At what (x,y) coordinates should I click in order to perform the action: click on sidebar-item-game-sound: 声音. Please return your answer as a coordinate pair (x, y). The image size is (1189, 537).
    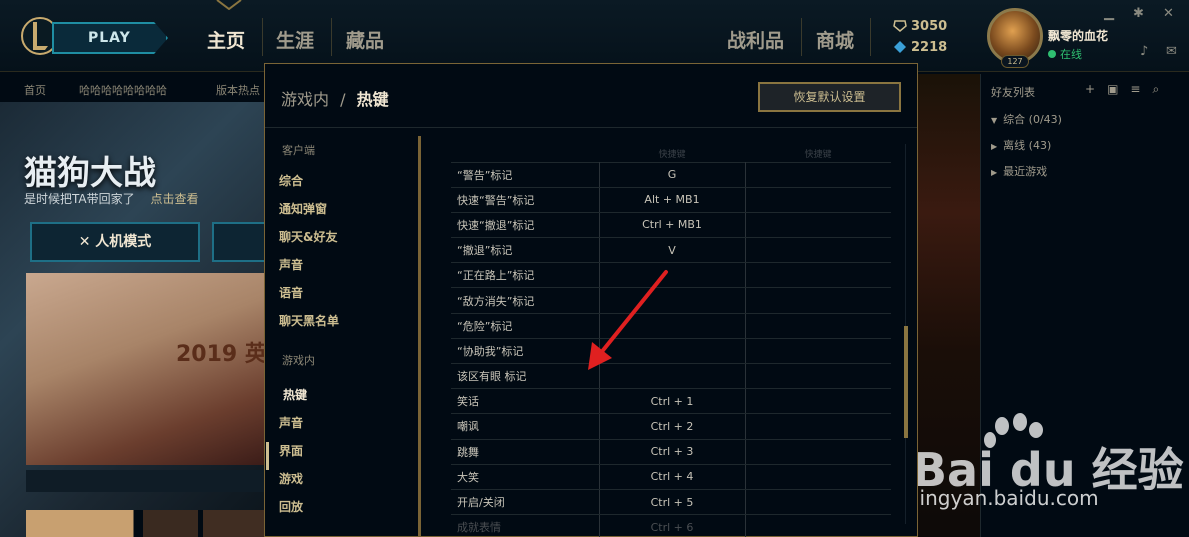
    Looking at the image, I should click on (291, 422).